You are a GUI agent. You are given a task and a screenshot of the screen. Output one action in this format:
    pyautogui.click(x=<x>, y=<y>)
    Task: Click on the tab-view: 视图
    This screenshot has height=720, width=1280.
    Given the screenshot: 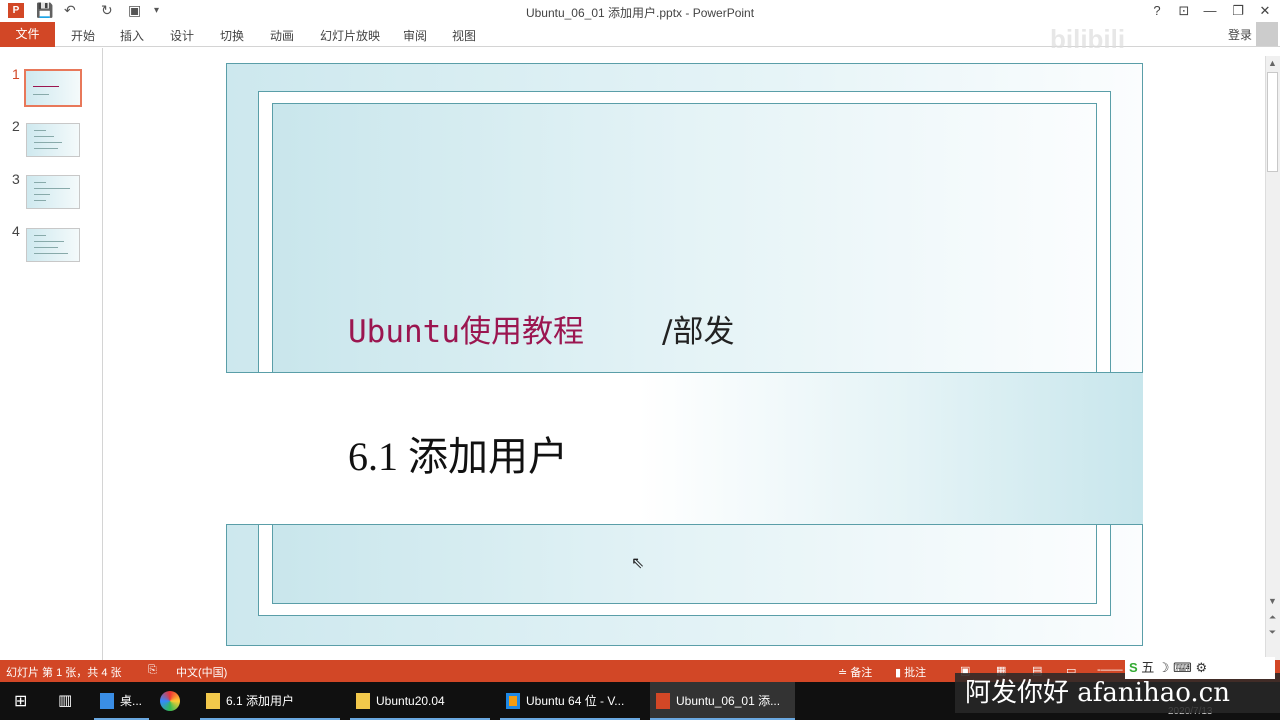 What is the action you would take?
    pyautogui.click(x=464, y=35)
    